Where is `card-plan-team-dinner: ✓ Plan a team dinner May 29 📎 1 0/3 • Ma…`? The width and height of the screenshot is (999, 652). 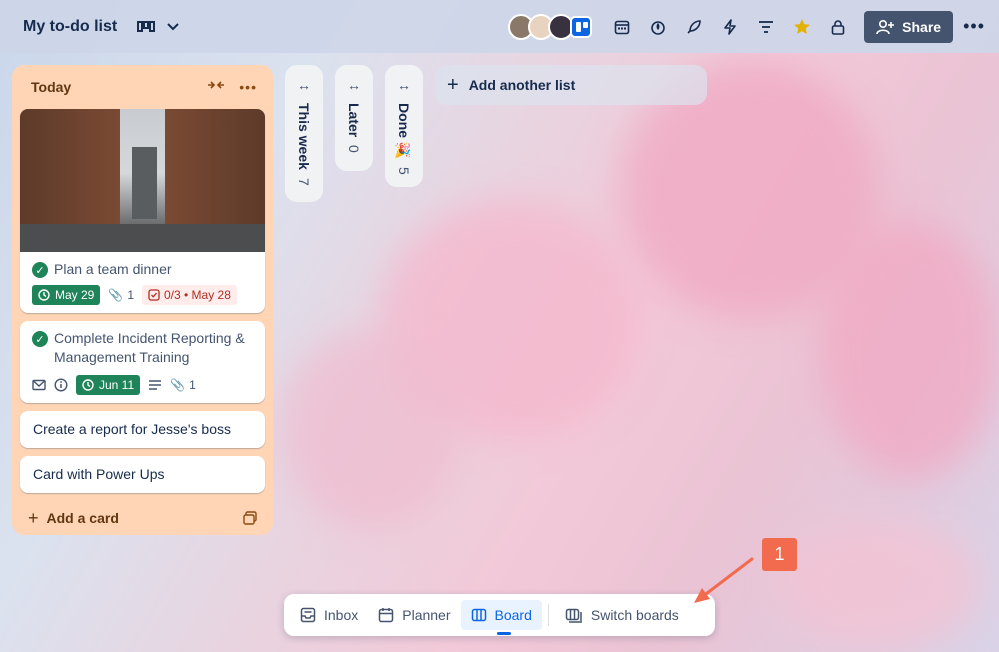
card-plan-team-dinner: ✓ Plan a team dinner May 29 📎 1 0/3 • Ma… is located at coordinates (142, 211).